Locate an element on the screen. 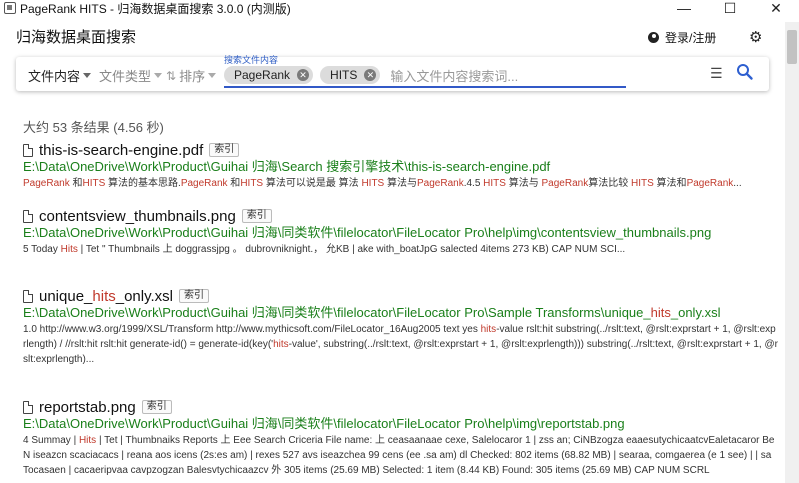  result-title-highlight: hits is located at coordinates (103, 296).